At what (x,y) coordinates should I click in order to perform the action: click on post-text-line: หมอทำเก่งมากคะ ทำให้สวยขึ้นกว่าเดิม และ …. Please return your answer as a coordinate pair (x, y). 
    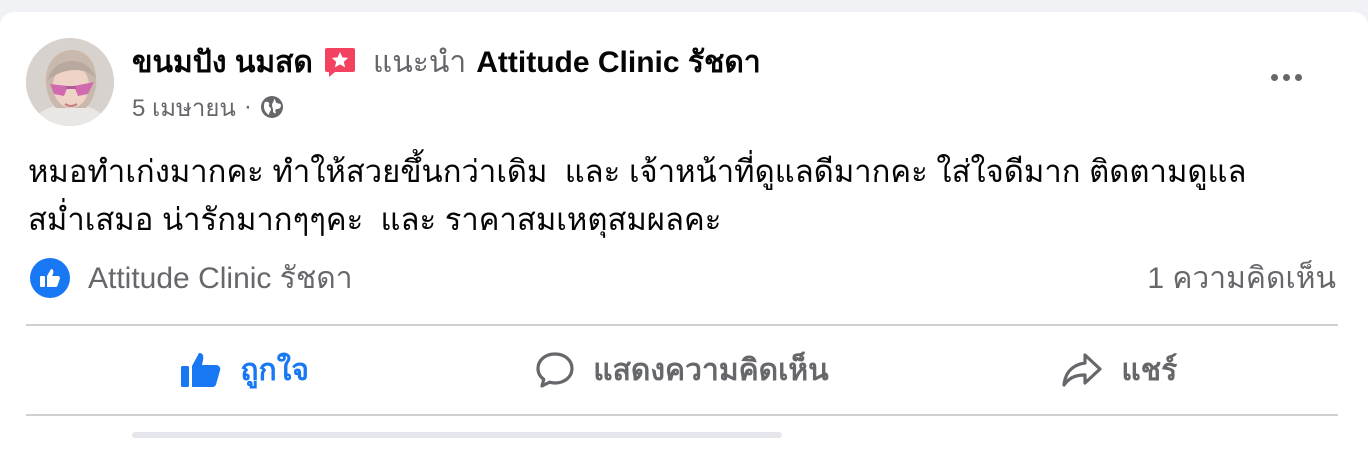
    Looking at the image, I should click on (637, 171).